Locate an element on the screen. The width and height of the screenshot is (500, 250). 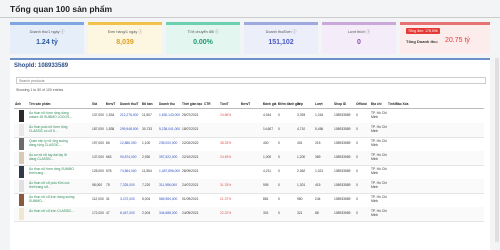
column-header: Official is located at coordinates (361, 104).